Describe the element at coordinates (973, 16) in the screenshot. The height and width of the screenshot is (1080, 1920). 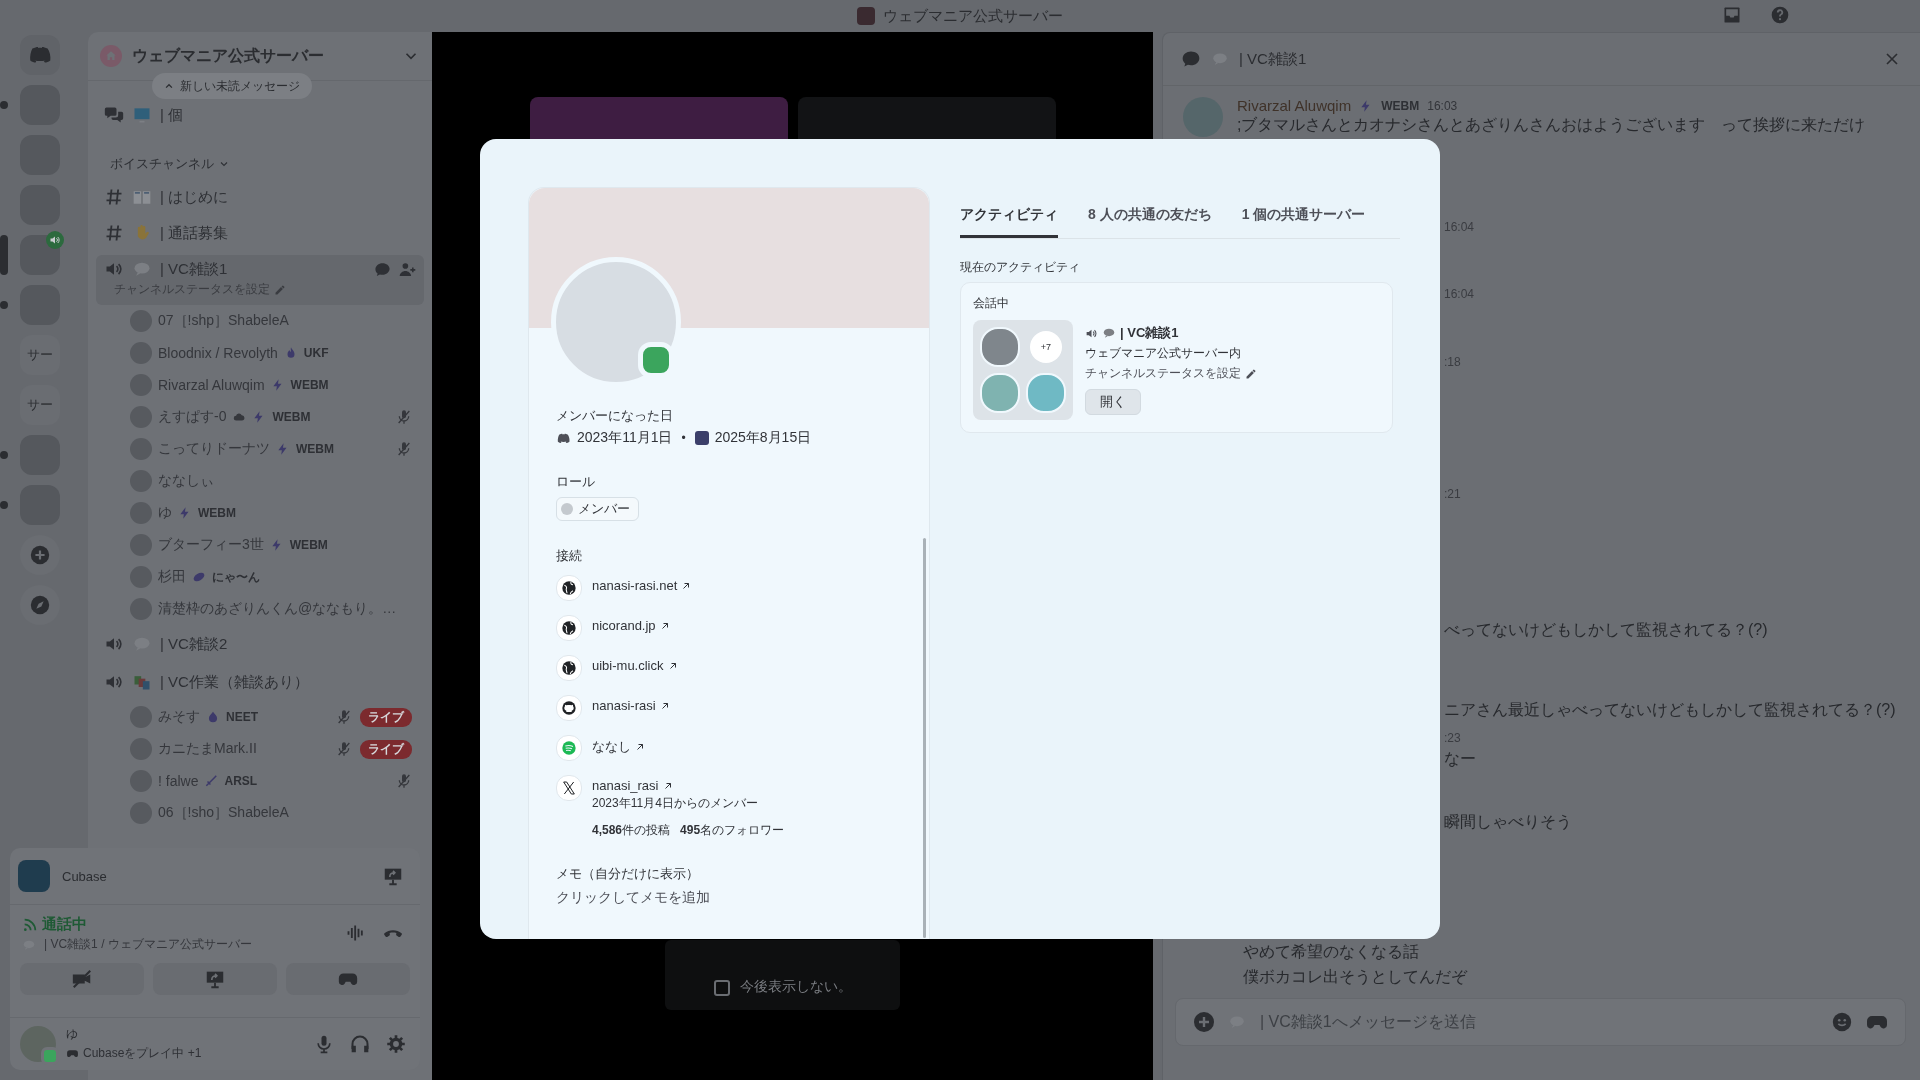
I see `window-title: ウェブマニア公式サーバー` at that location.